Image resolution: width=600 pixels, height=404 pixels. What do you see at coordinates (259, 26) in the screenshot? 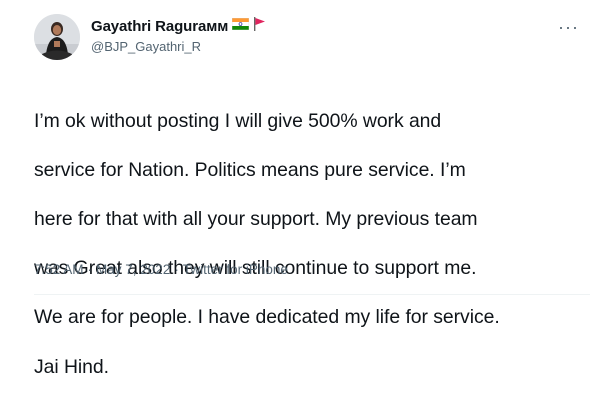
I see `party-flag-icon` at bounding box center [259, 26].